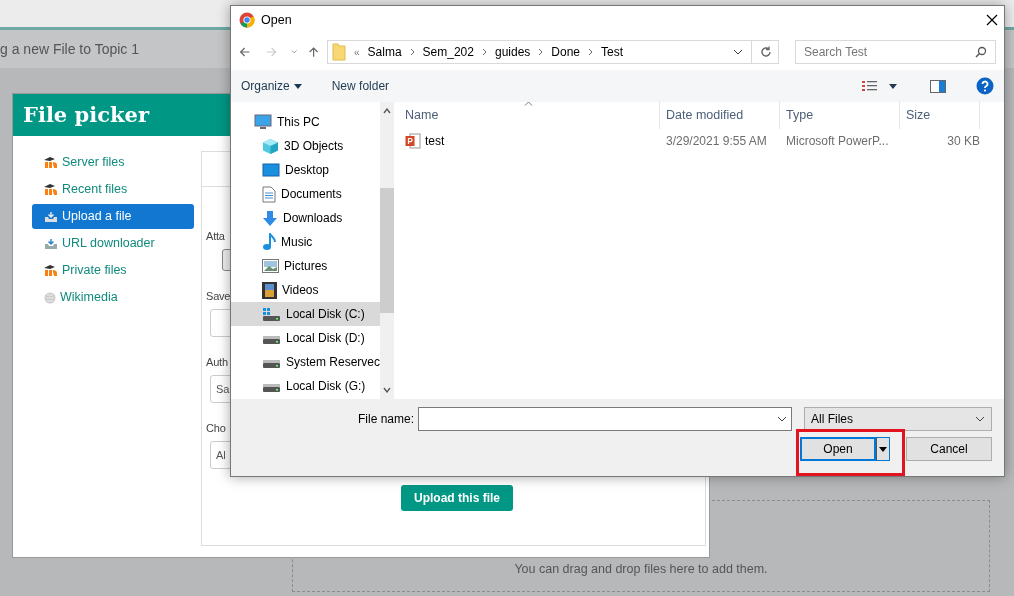  What do you see at coordinates (306, 122) in the screenshot?
I see `tree-item: This PC` at bounding box center [306, 122].